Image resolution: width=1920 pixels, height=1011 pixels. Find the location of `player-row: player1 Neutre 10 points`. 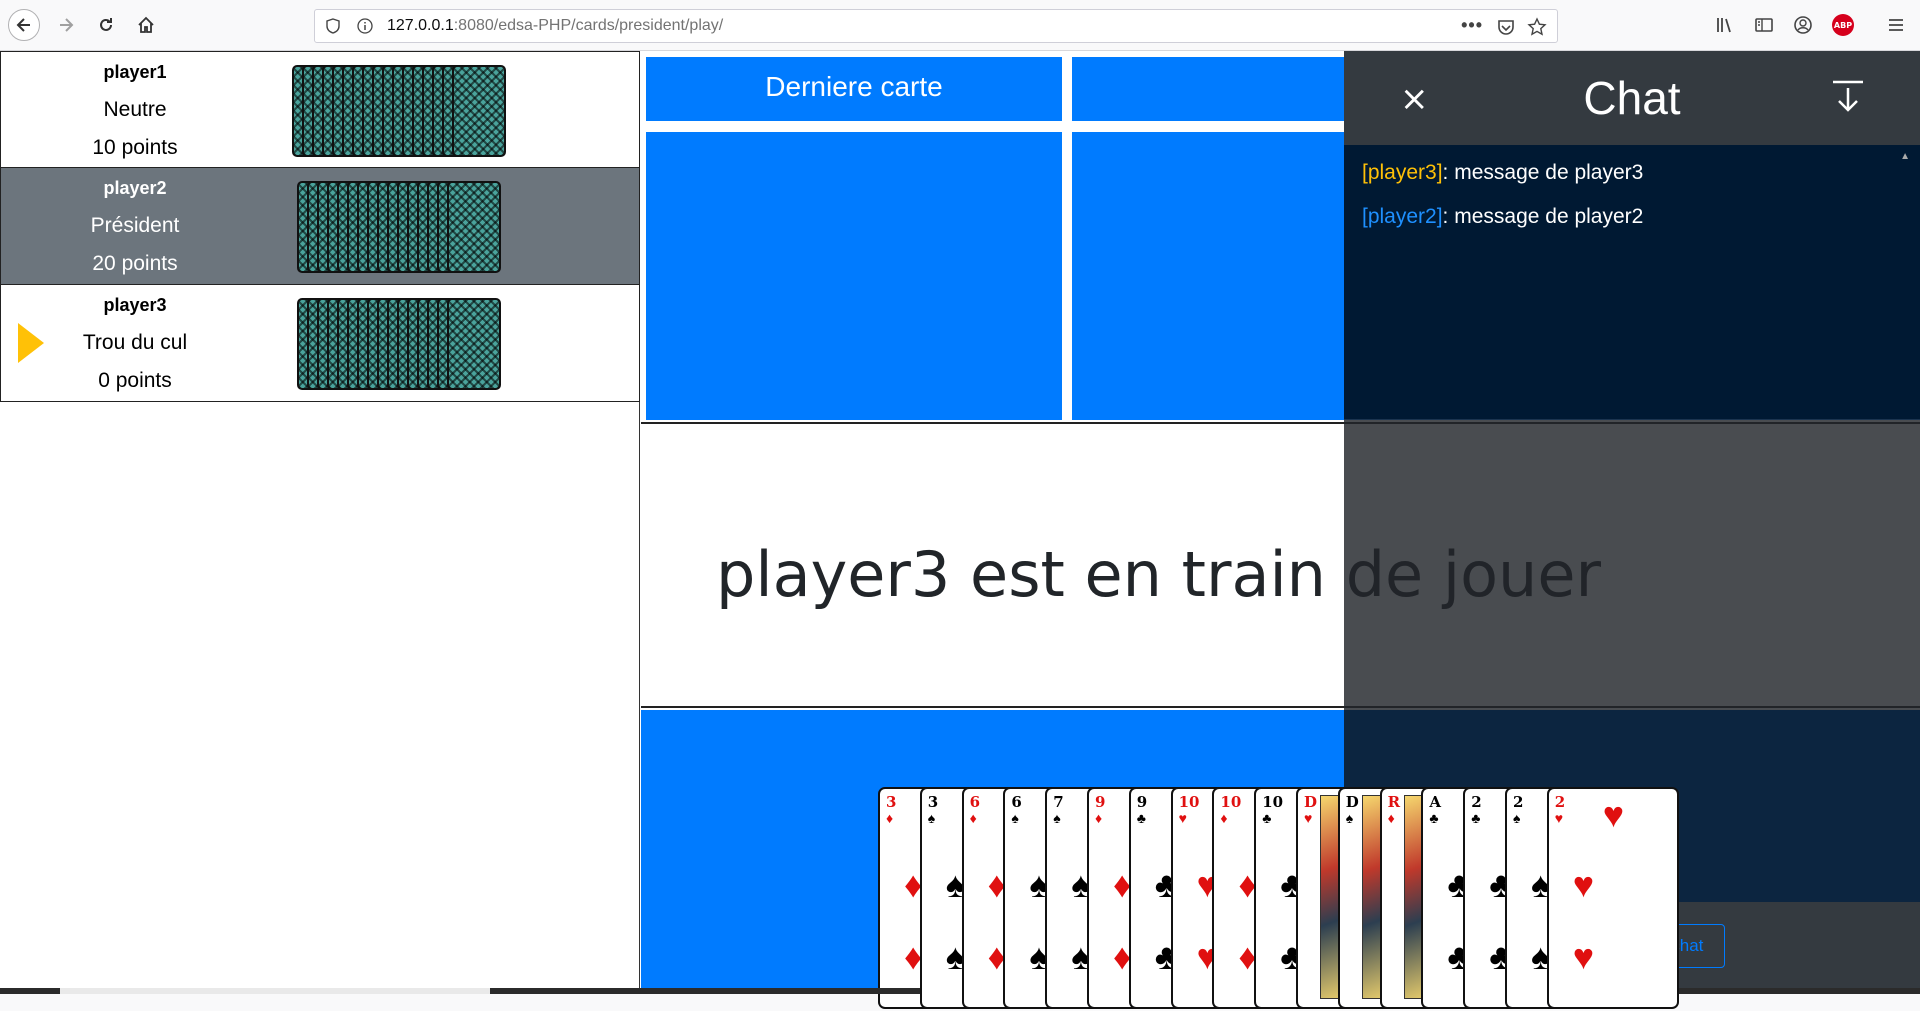

player-row: player1 Neutre 10 points is located at coordinates (320, 109).